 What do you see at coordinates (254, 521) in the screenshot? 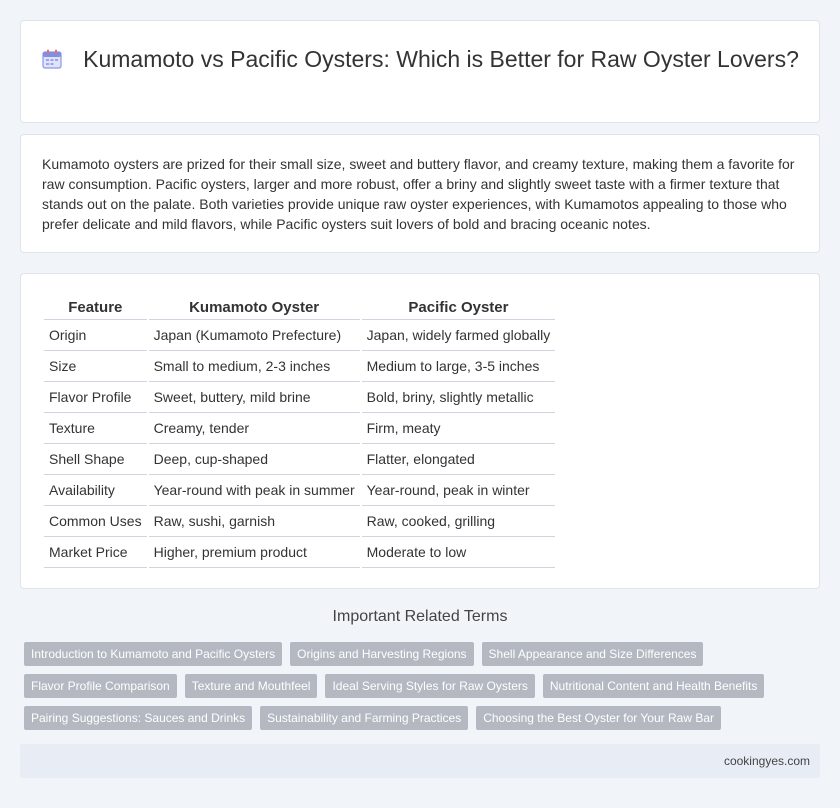
I see `table-cell: Raw, sushi, garnish` at bounding box center [254, 521].